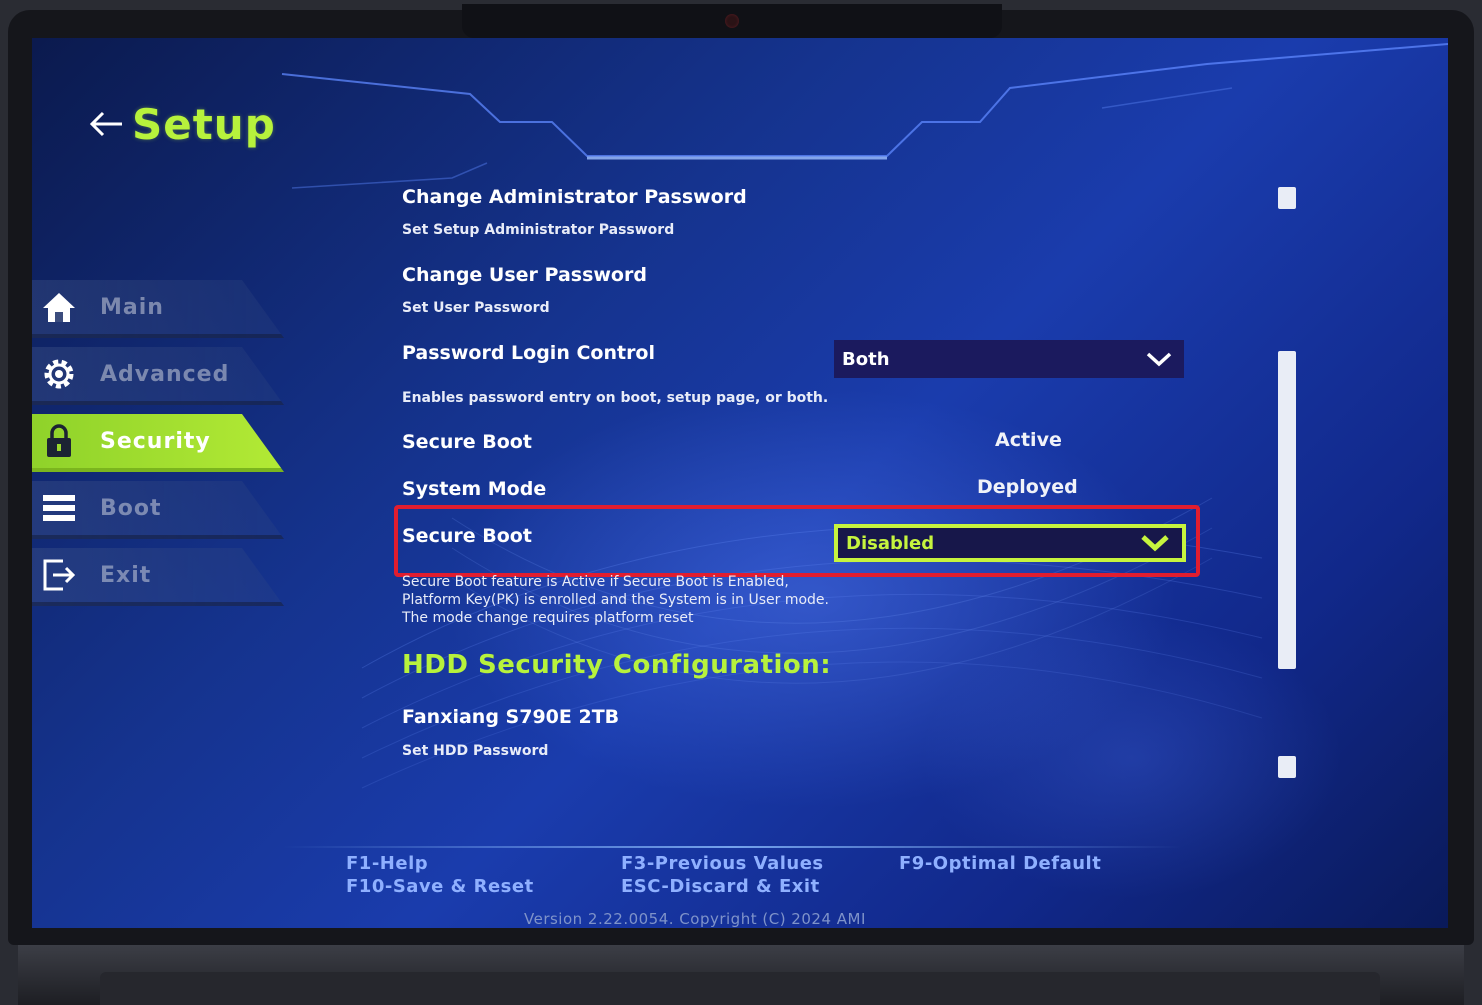 Image resolution: width=1482 pixels, height=1005 pixels. Describe the element at coordinates (574, 197) in the screenshot. I see `admin-password-item: Change Administrator Password` at that location.